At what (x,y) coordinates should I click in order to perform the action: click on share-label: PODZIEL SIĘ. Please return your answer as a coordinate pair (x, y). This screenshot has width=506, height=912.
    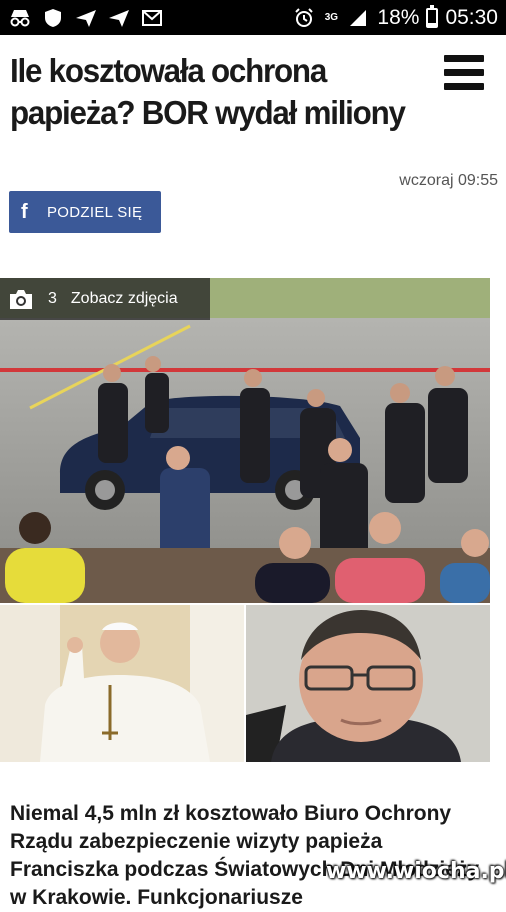
    Looking at the image, I should click on (95, 212).